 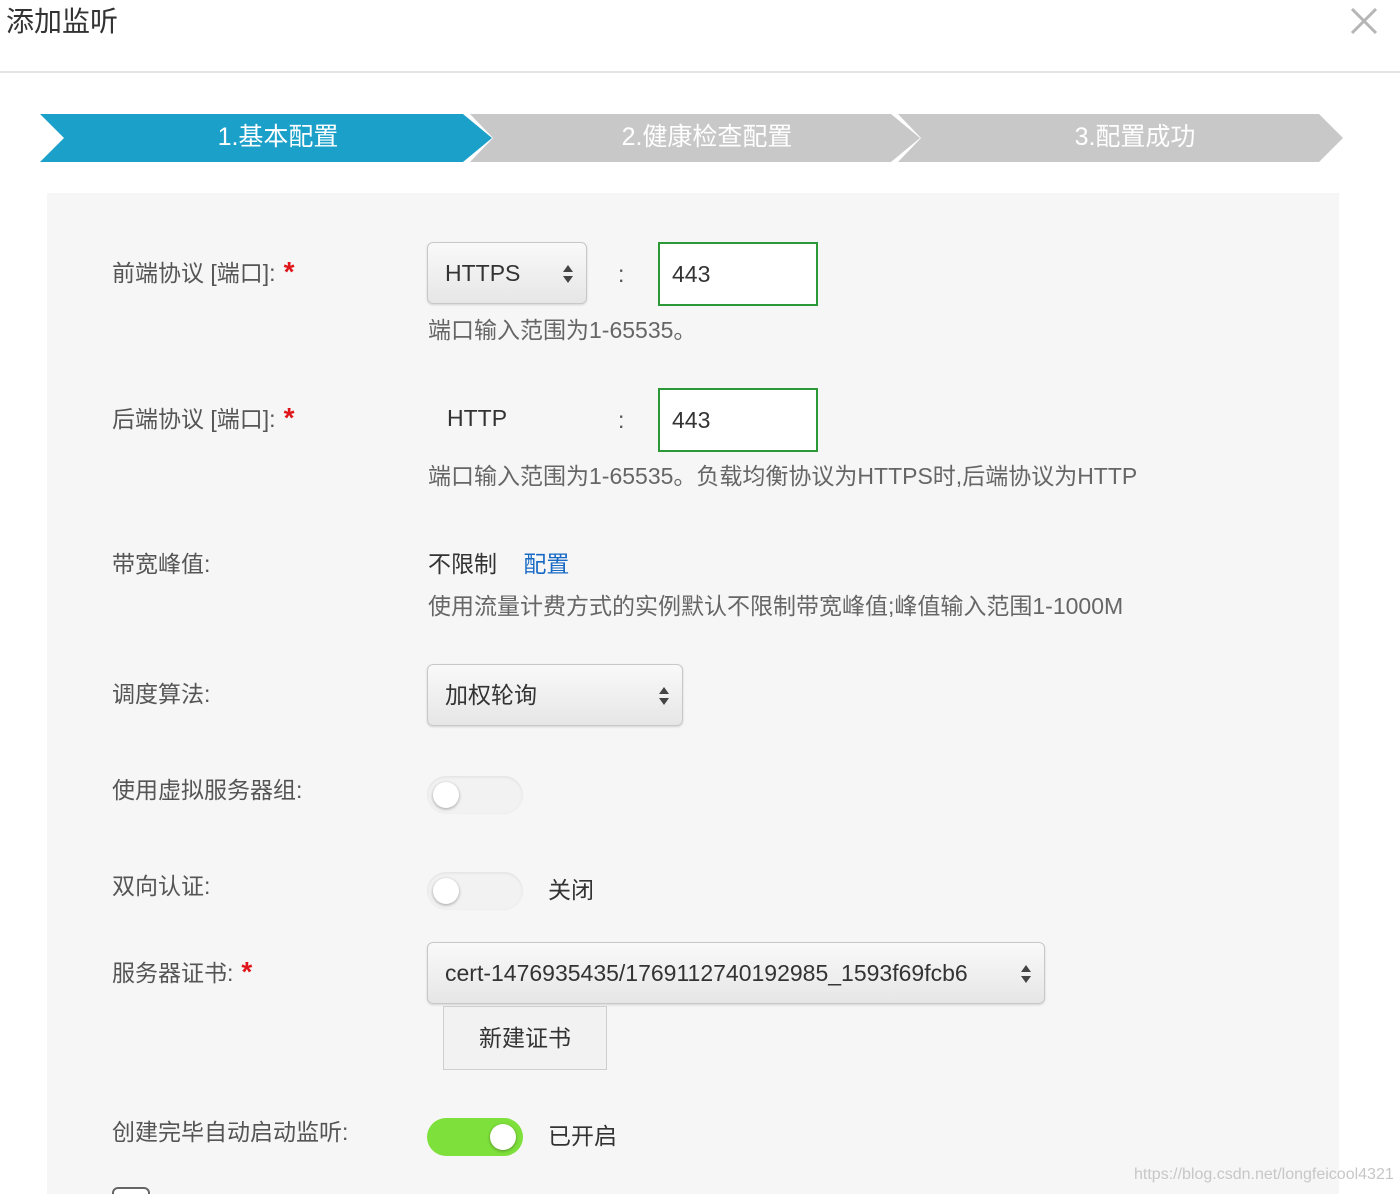 What do you see at coordinates (203, 417) in the screenshot?
I see `backend-protocol-label: 后端协议 [端口]: *` at bounding box center [203, 417].